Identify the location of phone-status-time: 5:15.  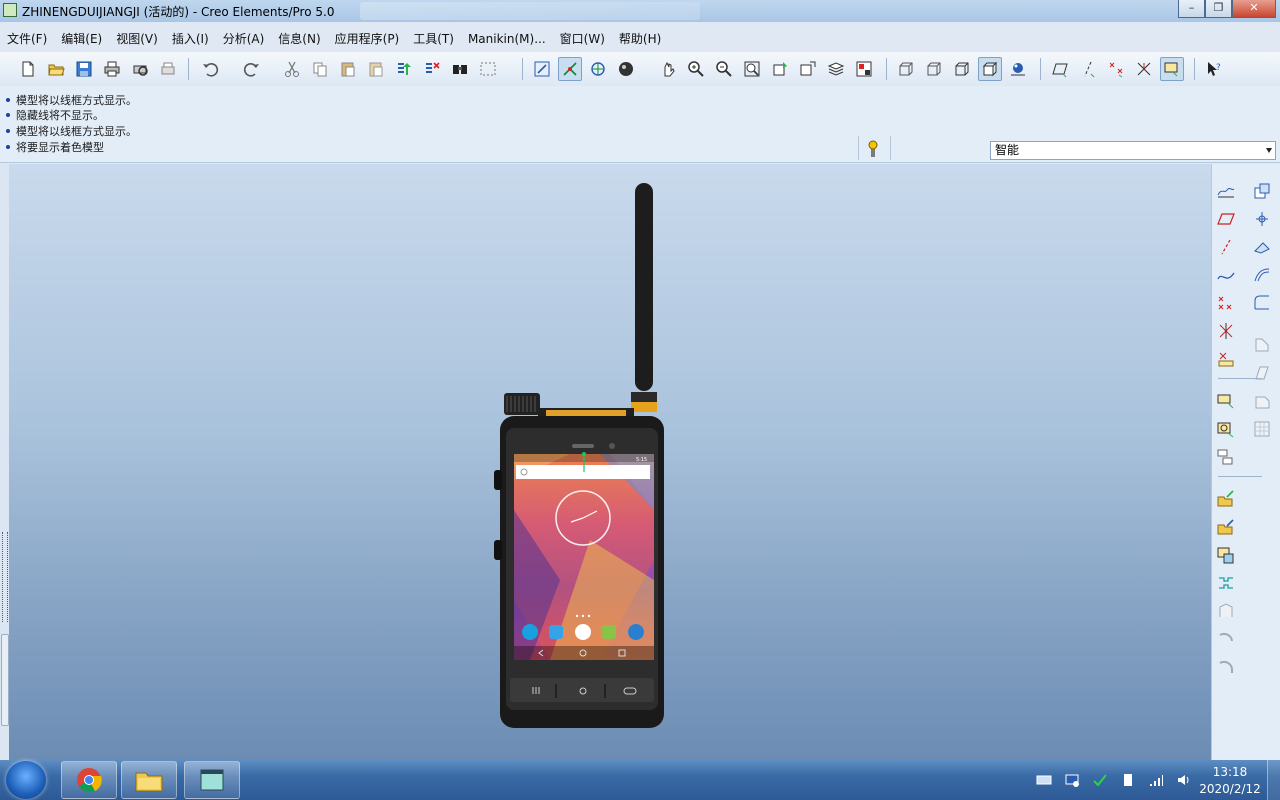
(641, 460).